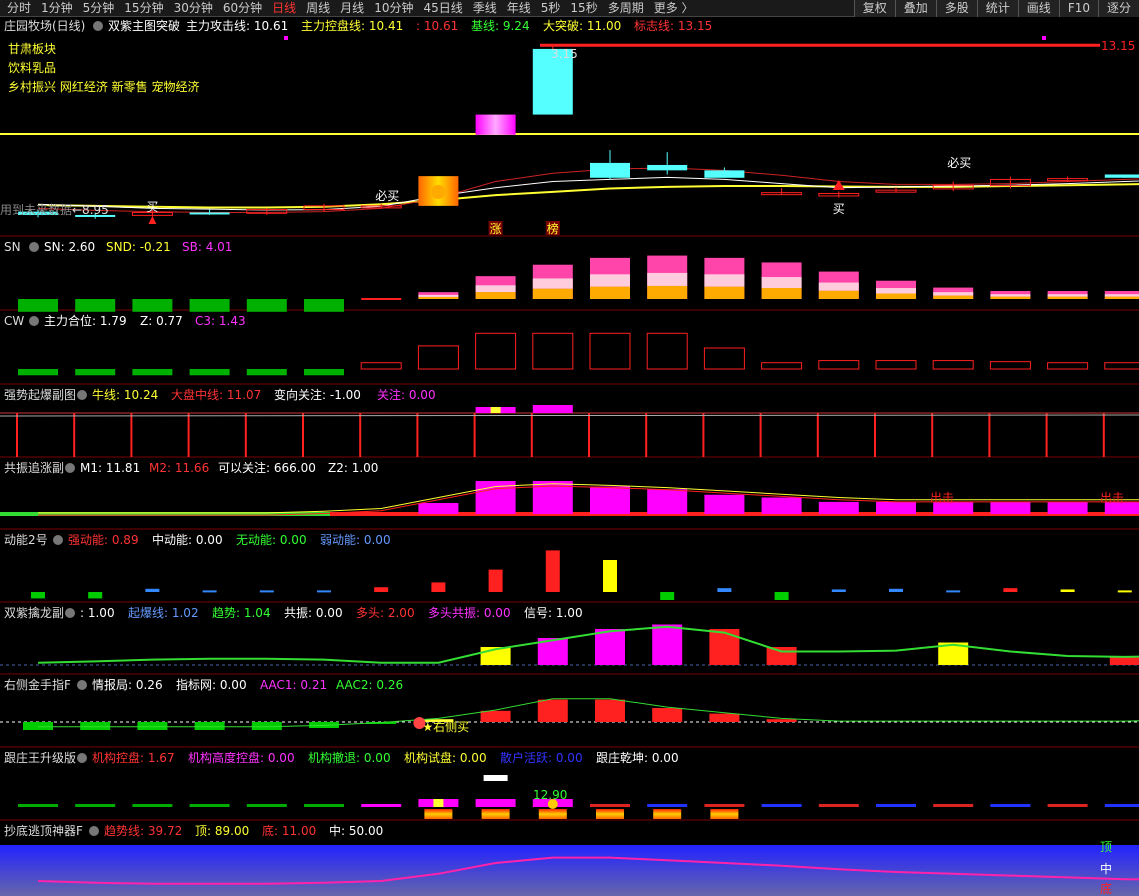 The image size is (1139, 896). I want to click on tab-7: 周线, so click(318, 8).